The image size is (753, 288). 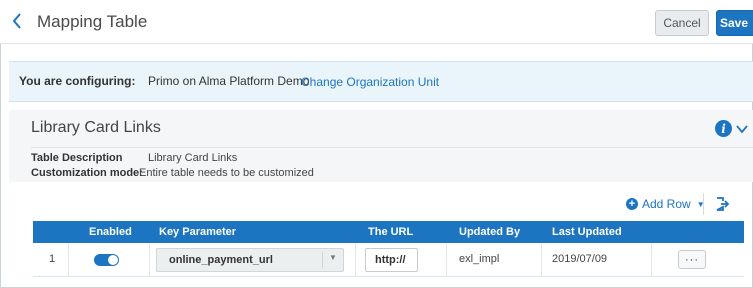 I want to click on section-divider, so click(x=392, y=147).